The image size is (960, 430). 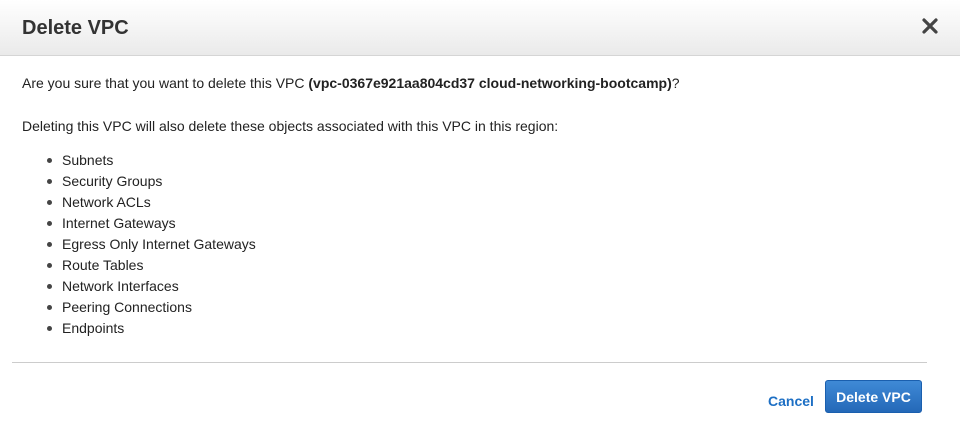 I want to click on list-item: Peering Connections, so click(x=150, y=307).